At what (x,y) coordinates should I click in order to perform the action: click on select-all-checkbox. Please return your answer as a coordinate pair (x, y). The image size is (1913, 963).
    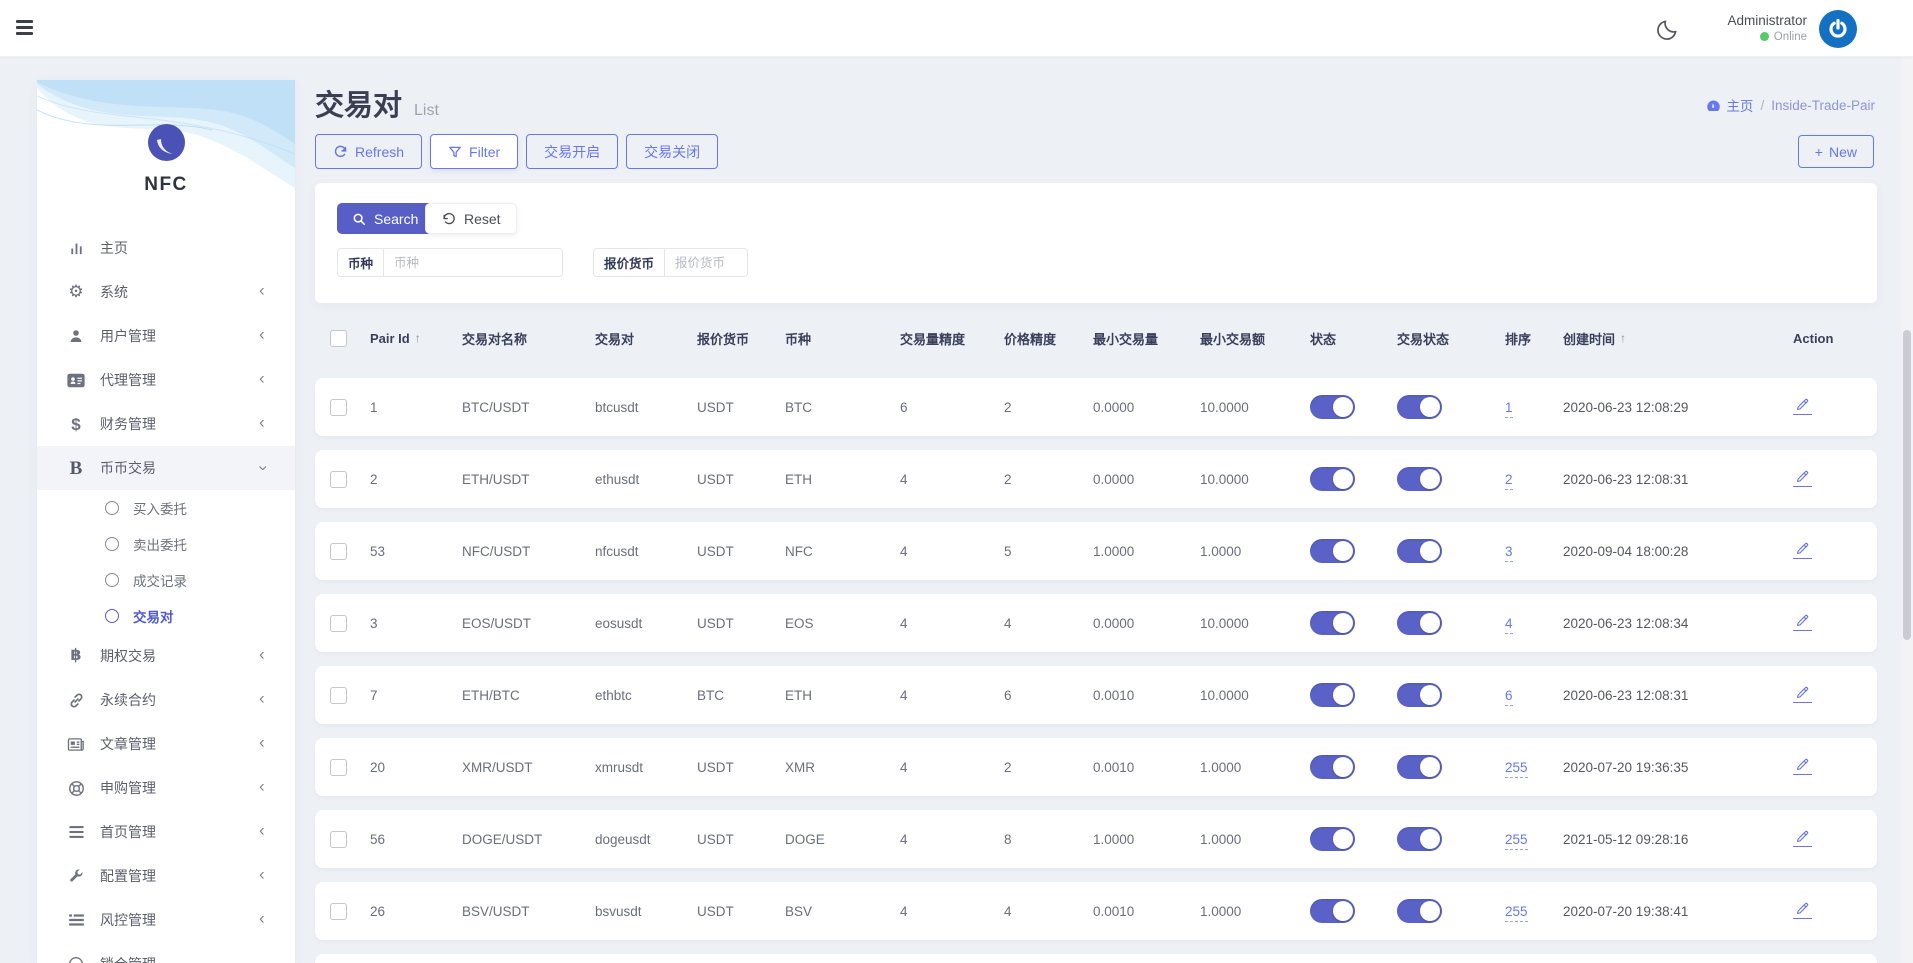
    Looking at the image, I should click on (338, 338).